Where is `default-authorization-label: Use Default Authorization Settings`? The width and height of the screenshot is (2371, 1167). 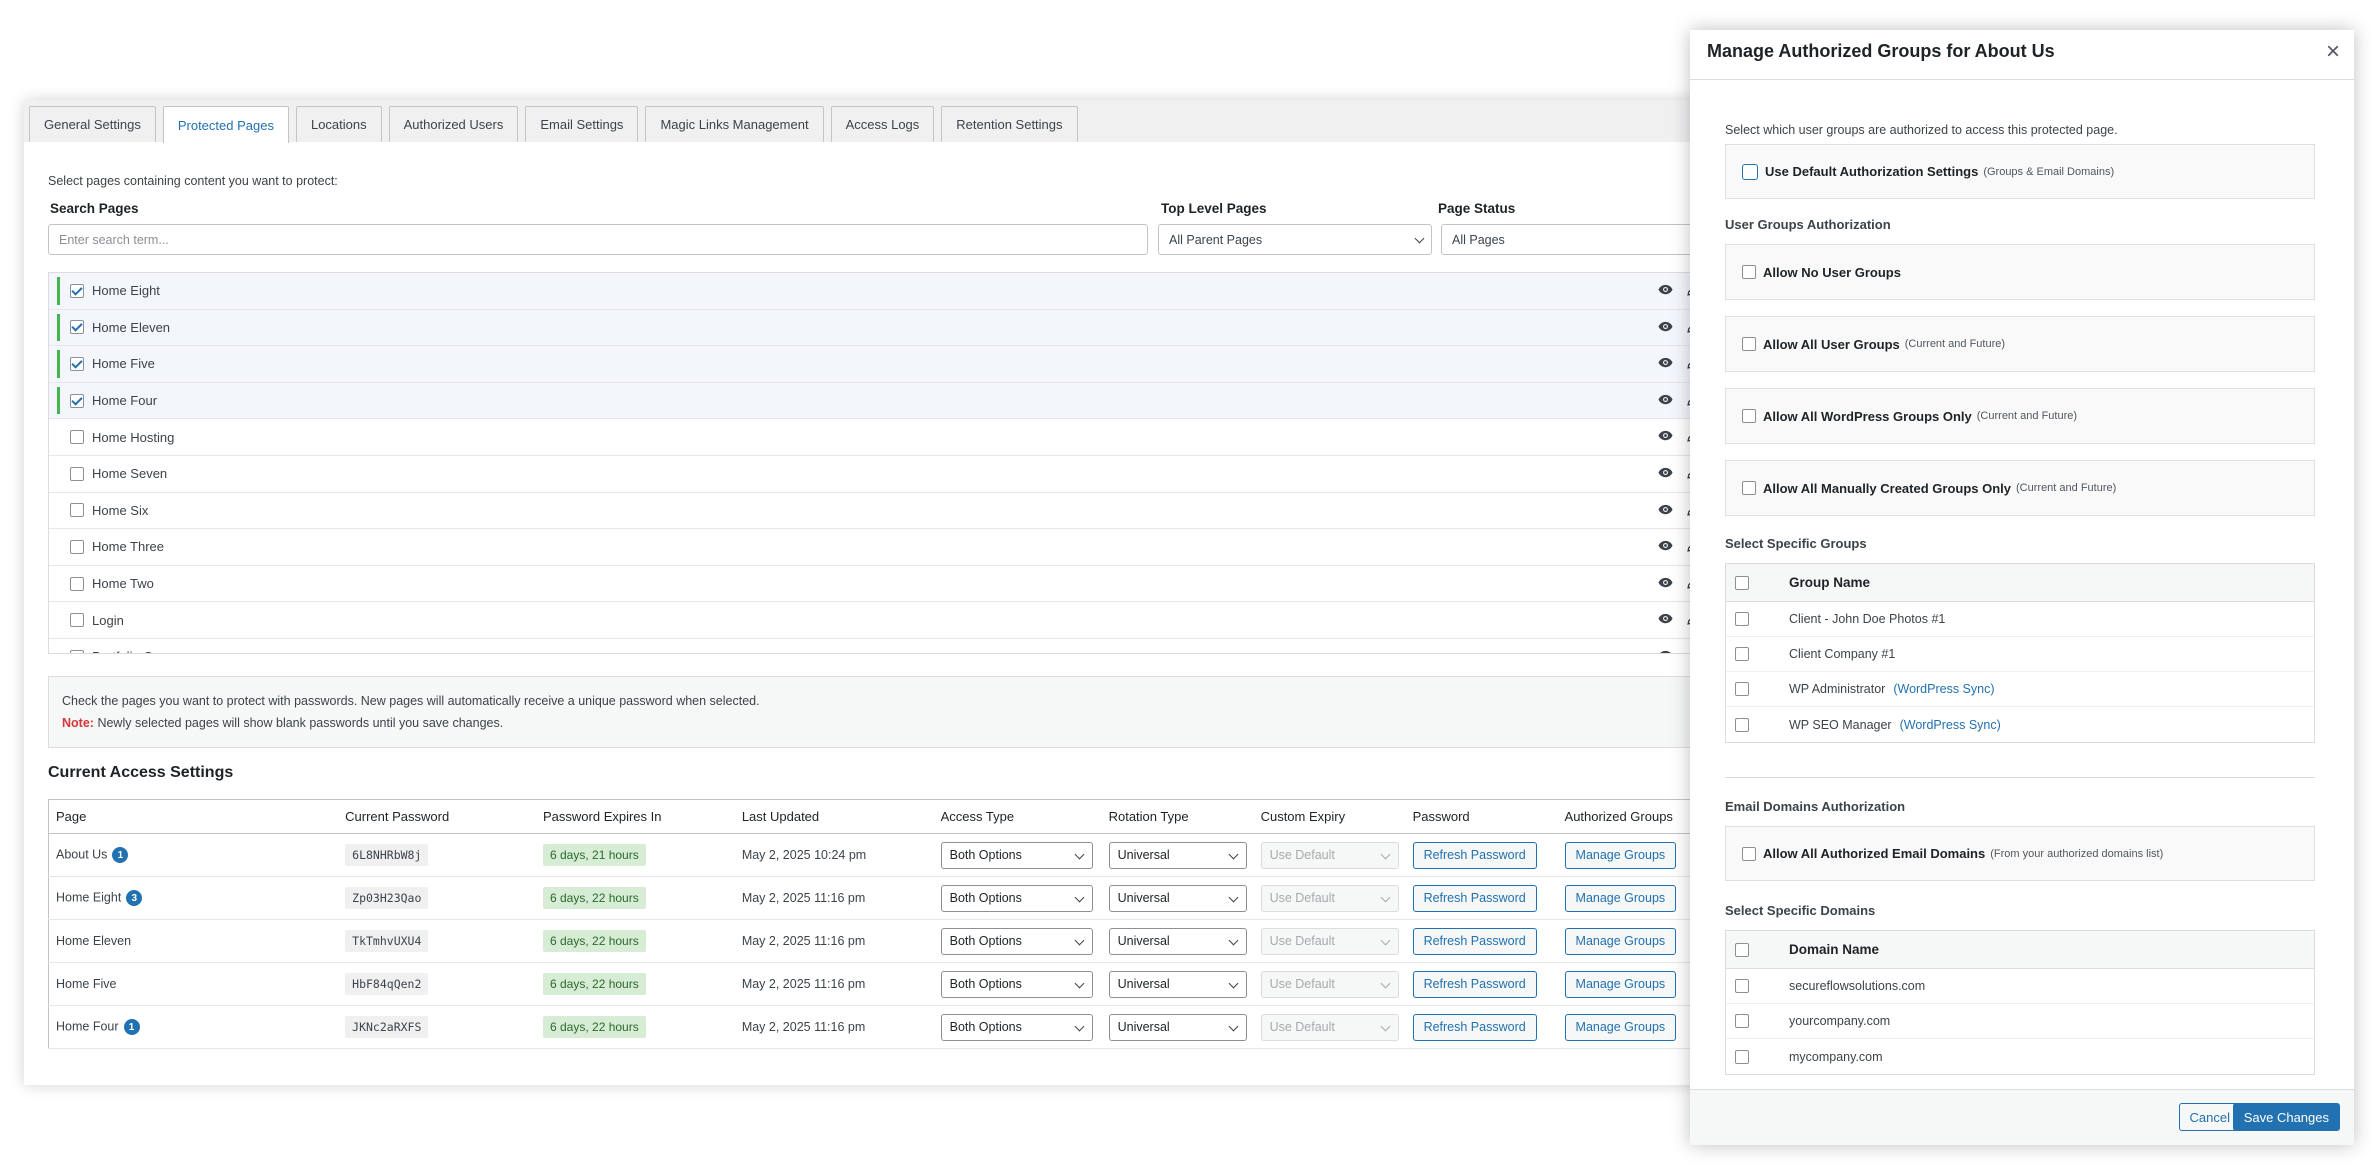 default-authorization-label: Use Default Authorization Settings is located at coordinates (1872, 171).